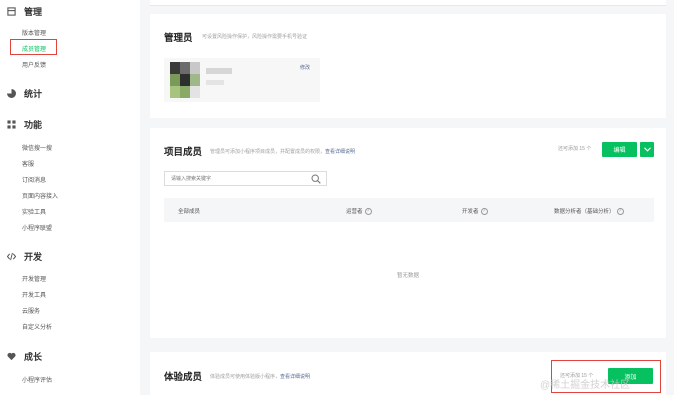  I want to click on top-divider, so click(408, 3).